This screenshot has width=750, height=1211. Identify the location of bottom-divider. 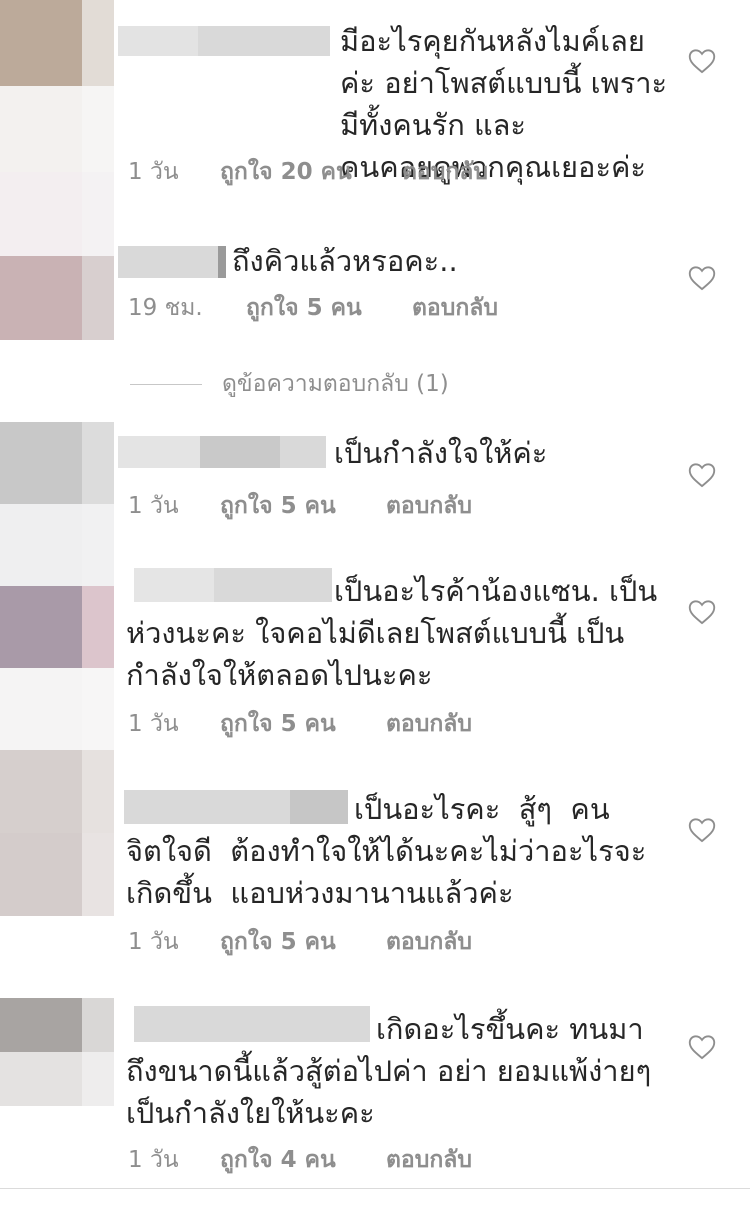
(375, 1188).